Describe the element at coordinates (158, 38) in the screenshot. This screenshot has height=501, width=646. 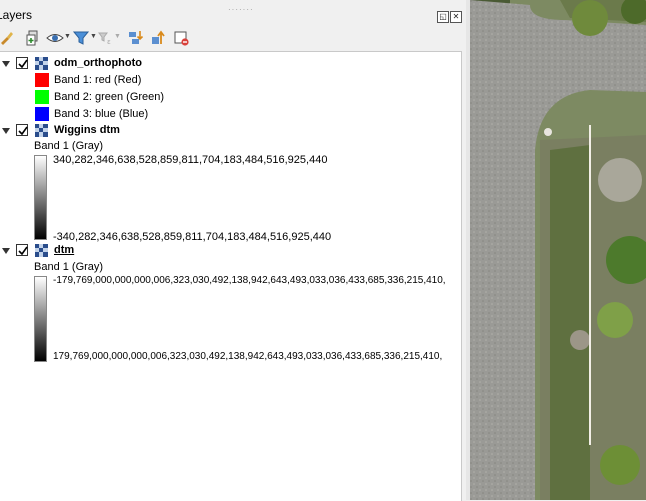
I see `collapse-all-icon` at that location.